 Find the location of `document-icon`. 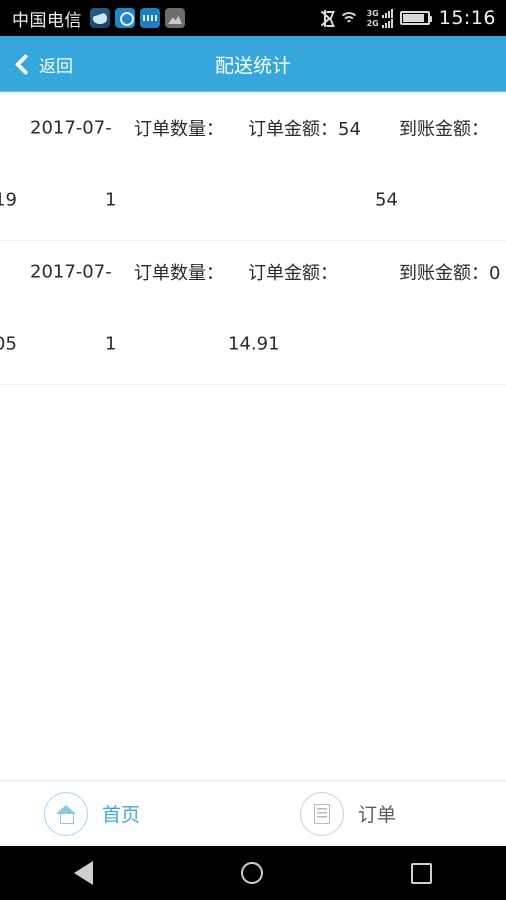

document-icon is located at coordinates (322, 813).